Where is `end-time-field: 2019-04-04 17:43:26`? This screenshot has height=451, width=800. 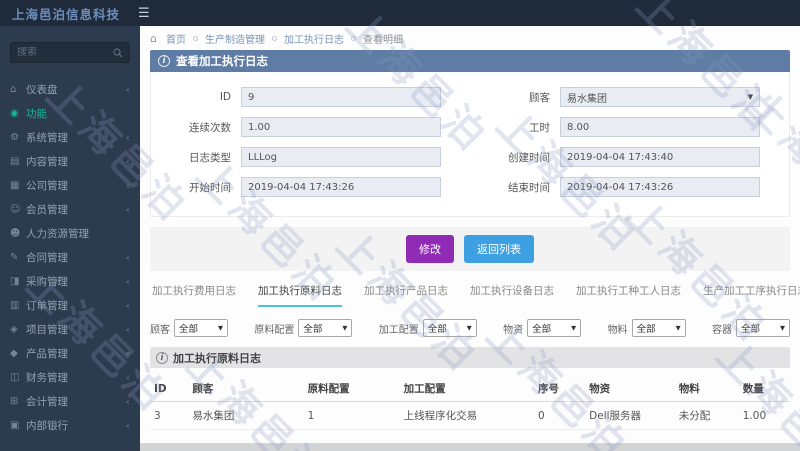
end-time-field: 2019-04-04 17:43:26 is located at coordinates (660, 187).